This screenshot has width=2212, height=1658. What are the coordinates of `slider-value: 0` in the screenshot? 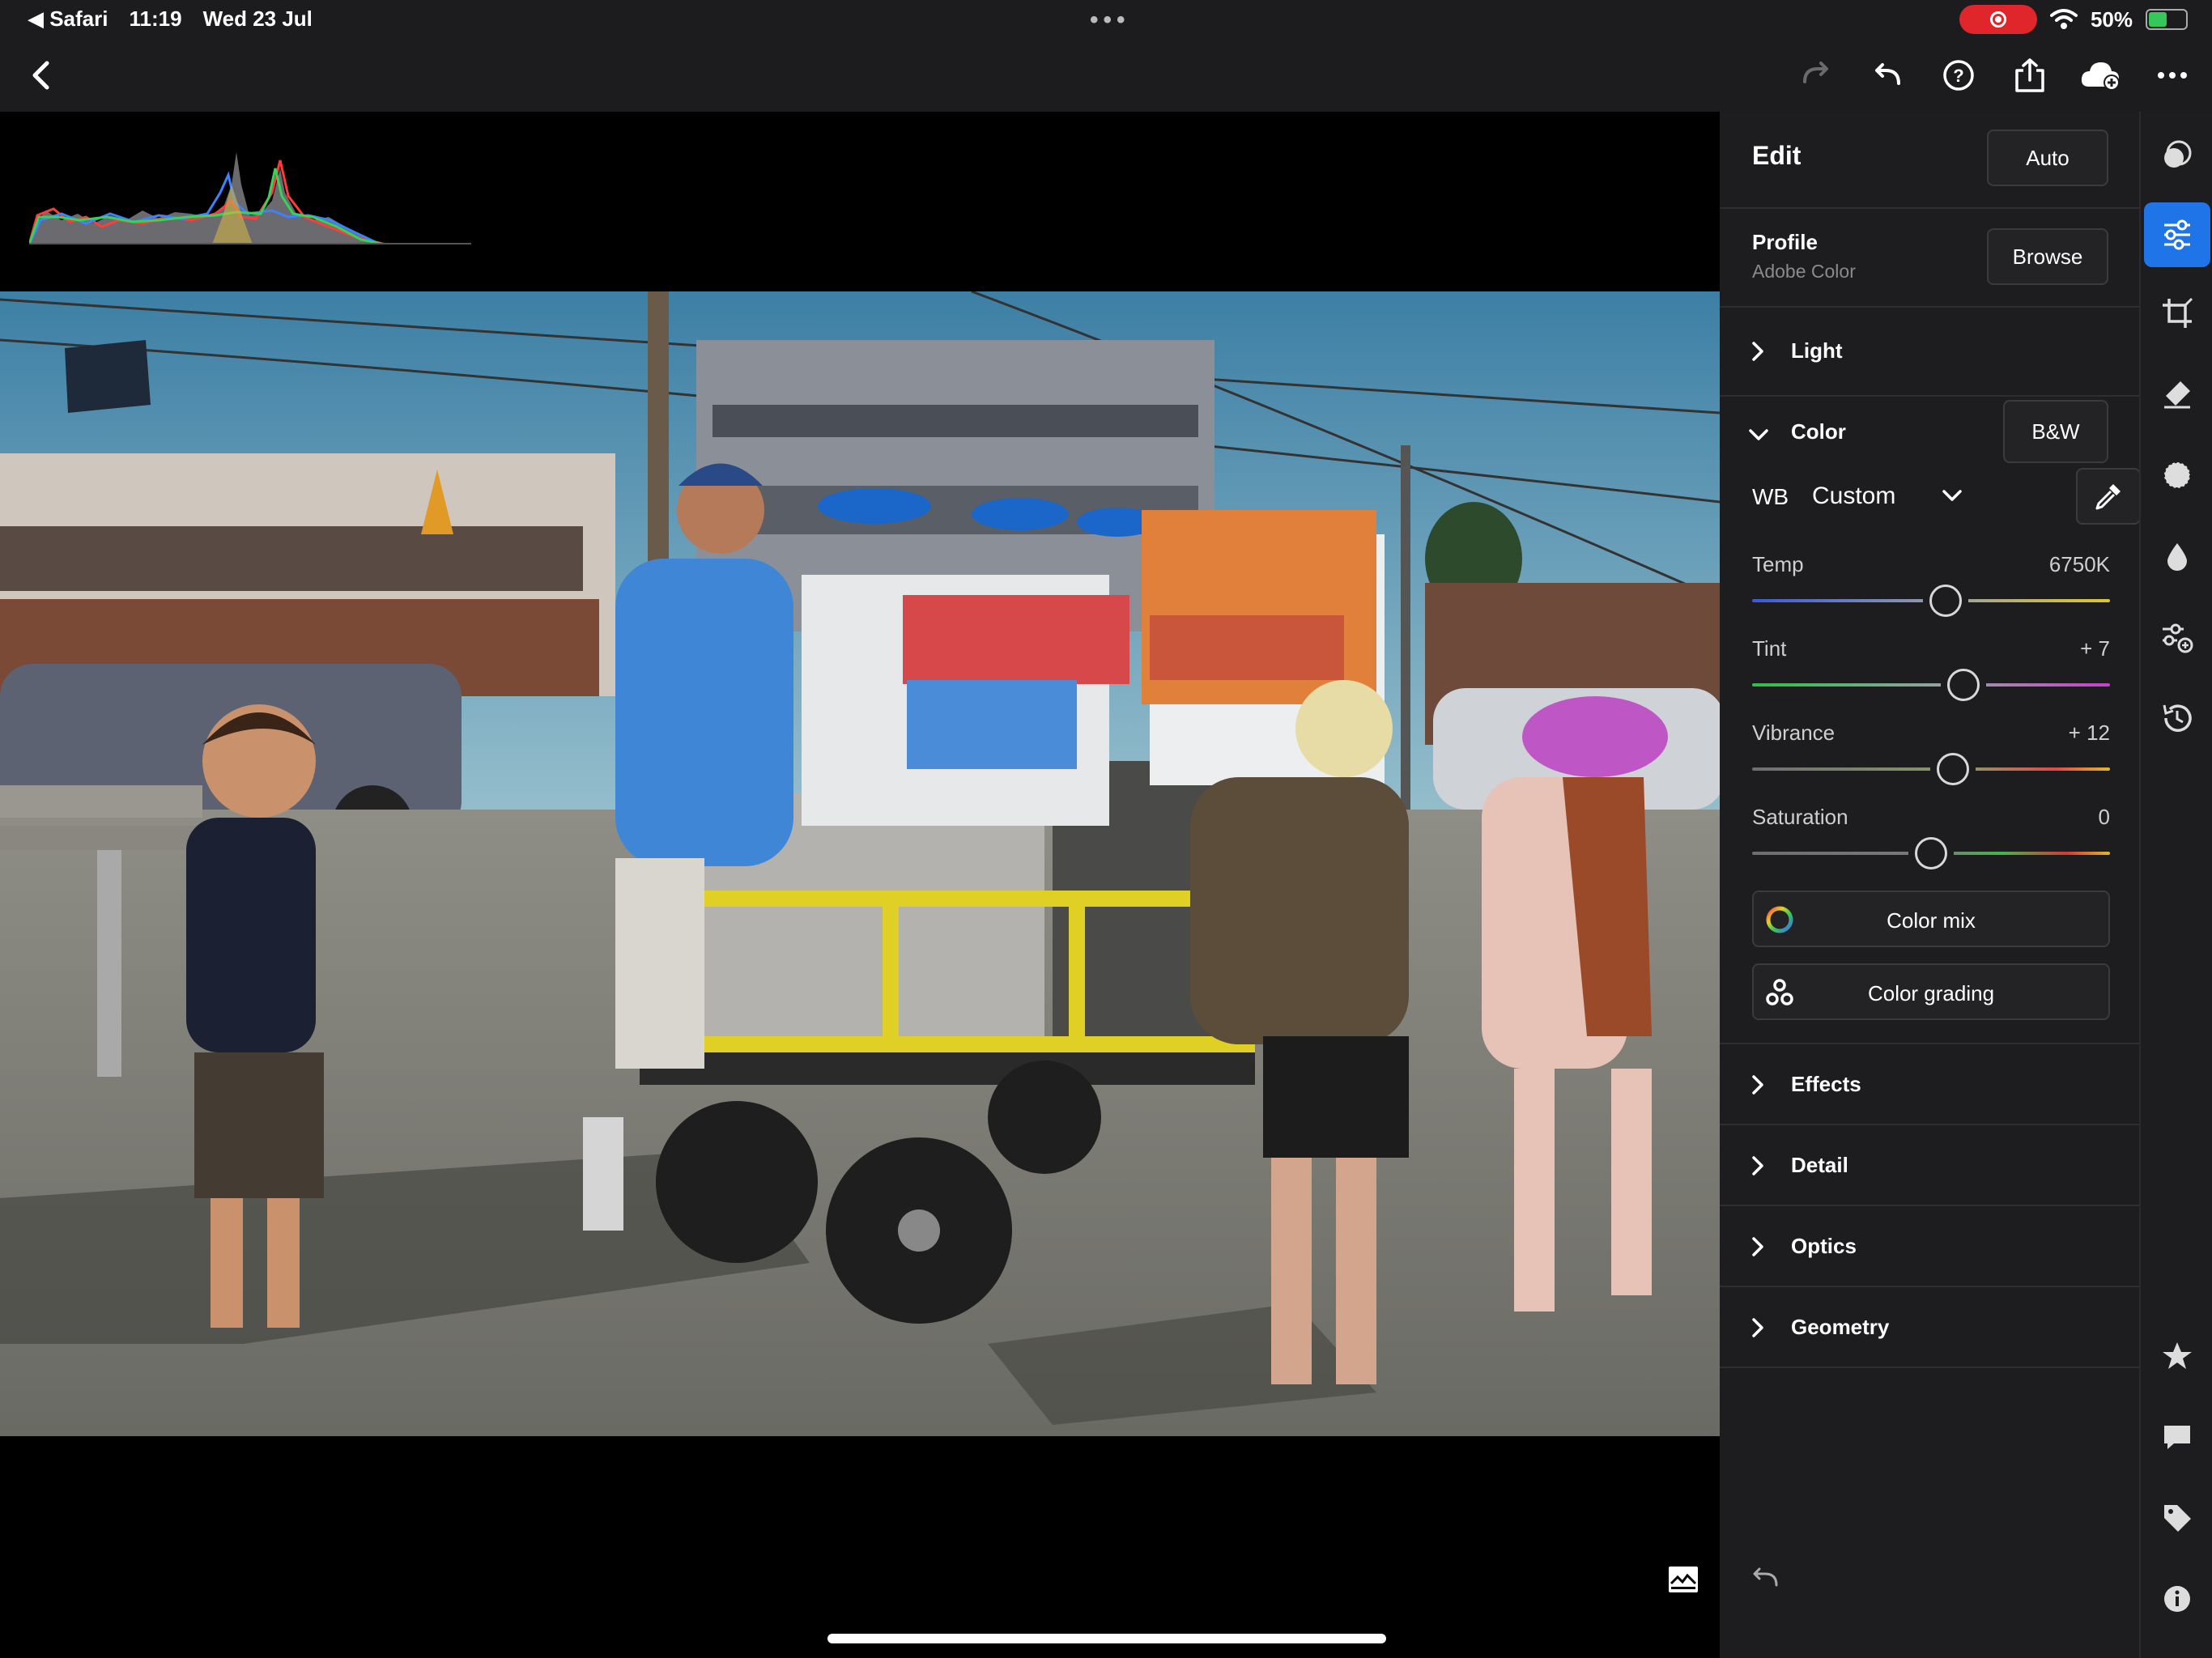 It's located at (2104, 817).